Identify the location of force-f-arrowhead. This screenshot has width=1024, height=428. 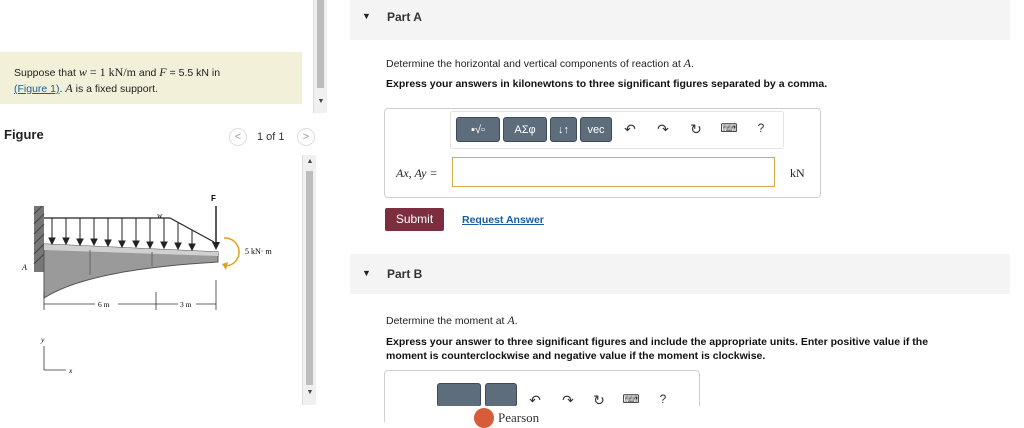
(216, 246).